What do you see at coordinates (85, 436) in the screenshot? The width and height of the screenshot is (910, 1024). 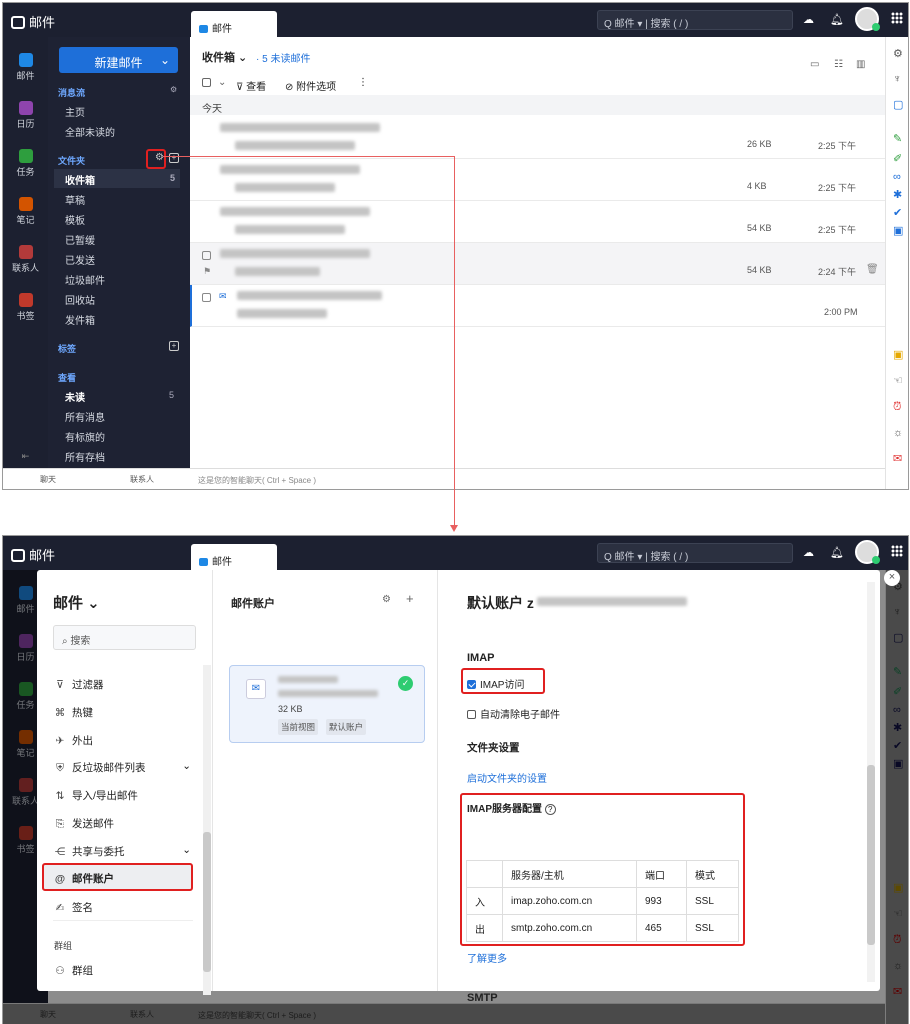 I see `sidebar-item-flagged: 有标旗的` at bounding box center [85, 436].